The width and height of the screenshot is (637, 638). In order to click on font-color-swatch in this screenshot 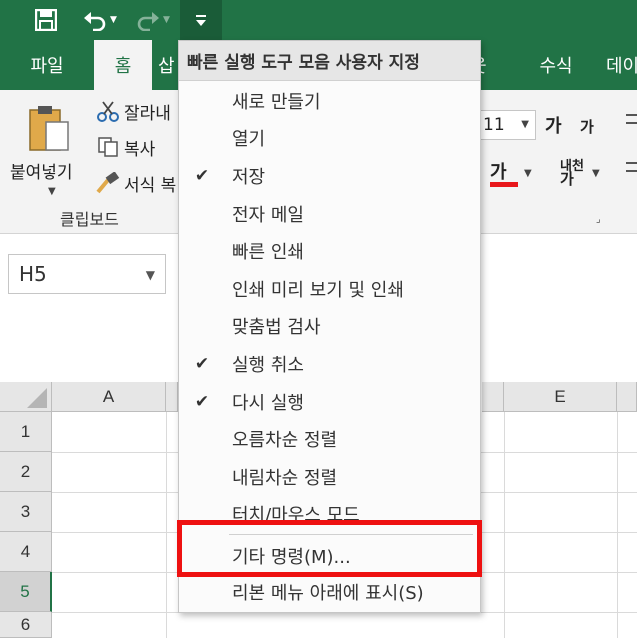, I will do `click(504, 184)`.